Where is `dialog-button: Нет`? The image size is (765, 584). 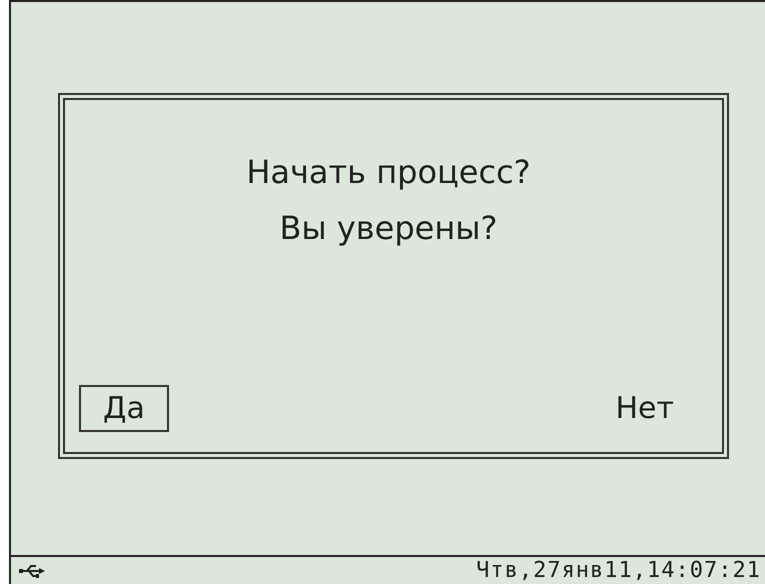
dialog-button: Нет is located at coordinates (645, 408).